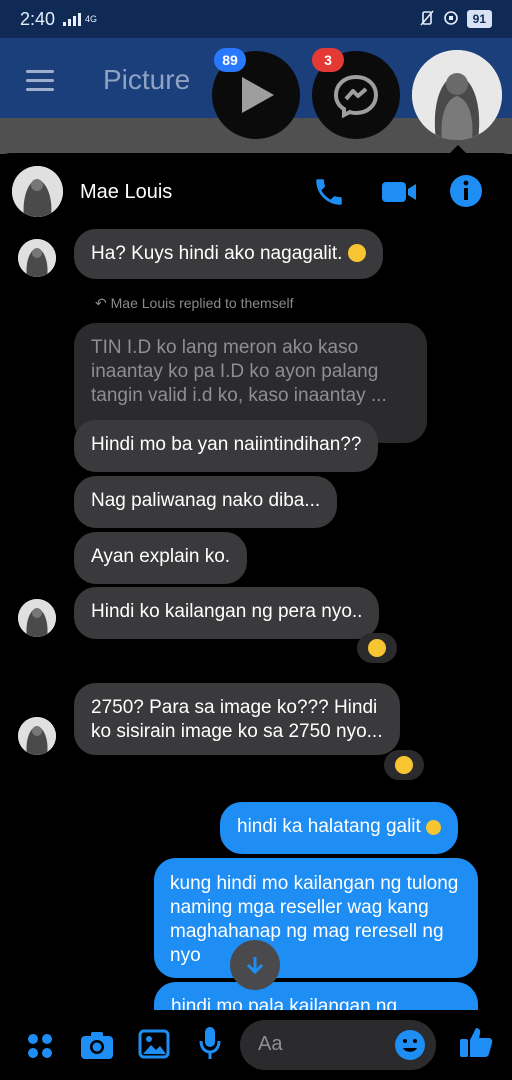 Image resolution: width=512 pixels, height=1080 pixels. I want to click on message-text: Hindi ko kailangan ng pera nyo.., so click(227, 611).